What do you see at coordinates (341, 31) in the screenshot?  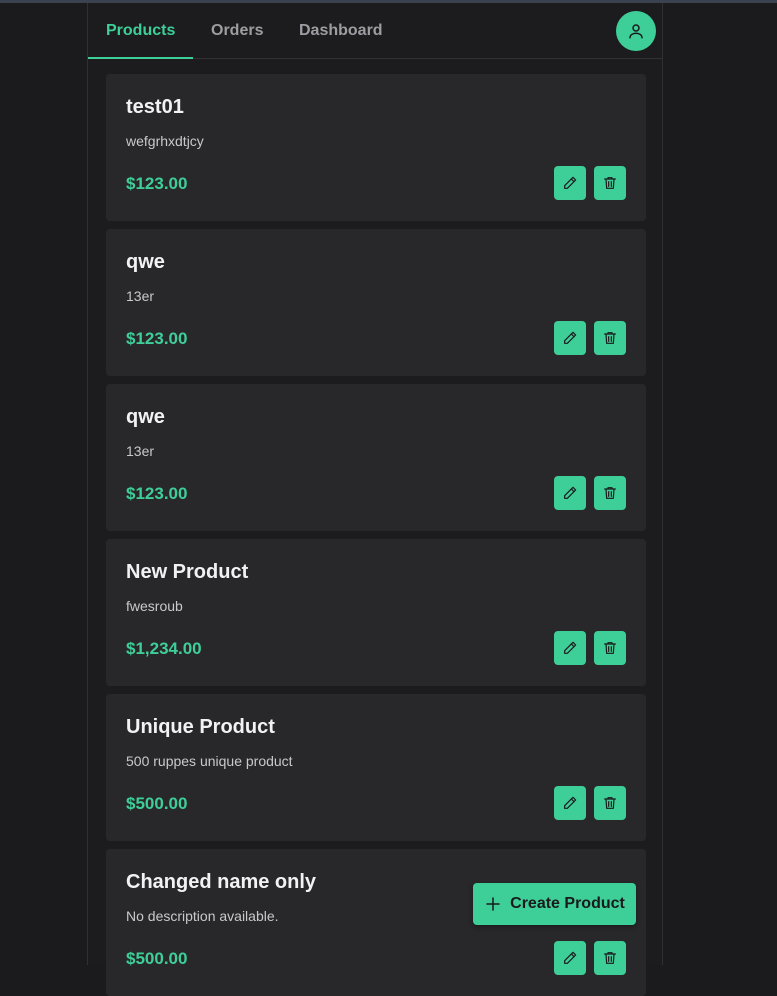 I see `tab-dashboard: Dashboard` at bounding box center [341, 31].